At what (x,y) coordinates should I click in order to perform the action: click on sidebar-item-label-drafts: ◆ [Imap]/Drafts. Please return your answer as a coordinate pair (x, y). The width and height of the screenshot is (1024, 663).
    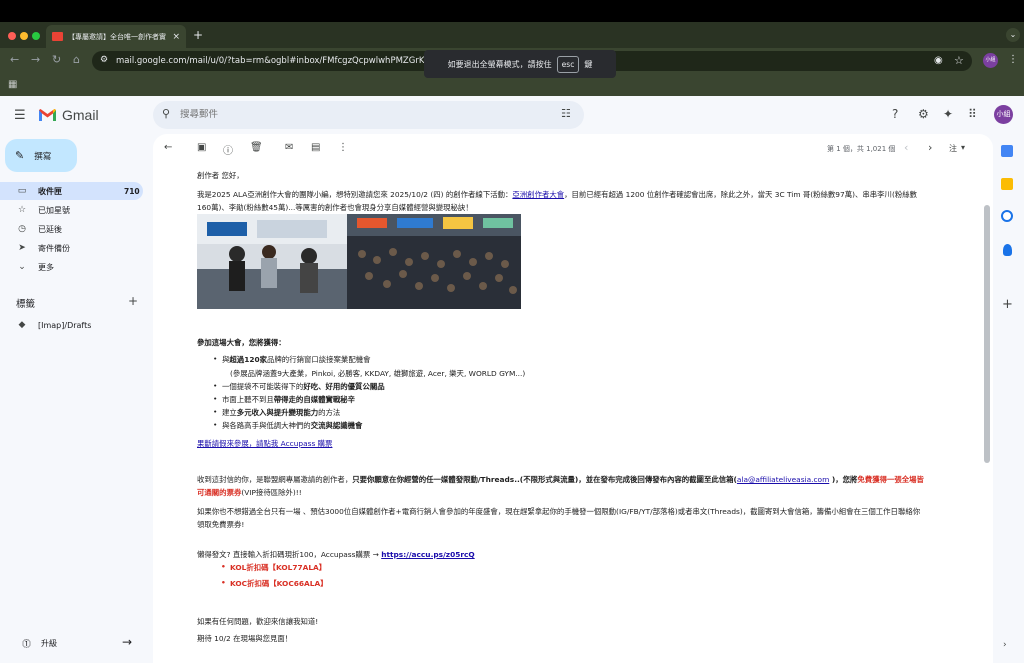
    Looking at the image, I should click on (71, 325).